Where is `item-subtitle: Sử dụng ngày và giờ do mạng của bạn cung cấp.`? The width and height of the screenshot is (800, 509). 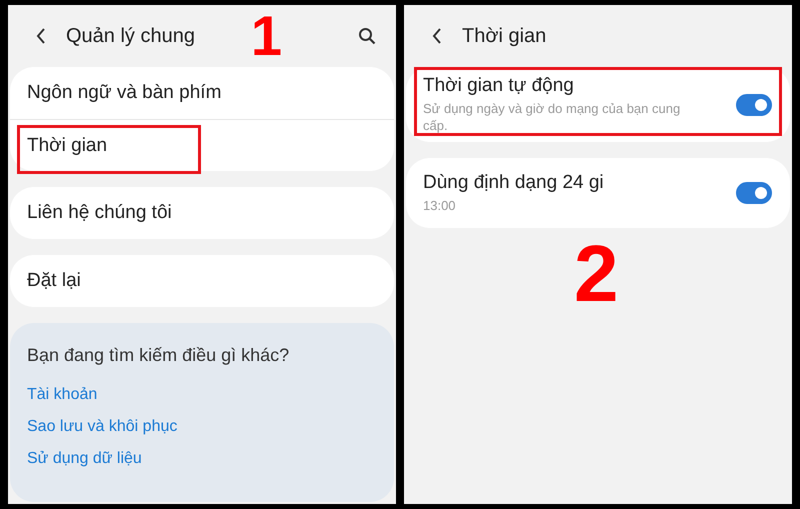 item-subtitle: Sử dụng ngày và giờ do mạng của bạn cung cấp. is located at coordinates (552, 117).